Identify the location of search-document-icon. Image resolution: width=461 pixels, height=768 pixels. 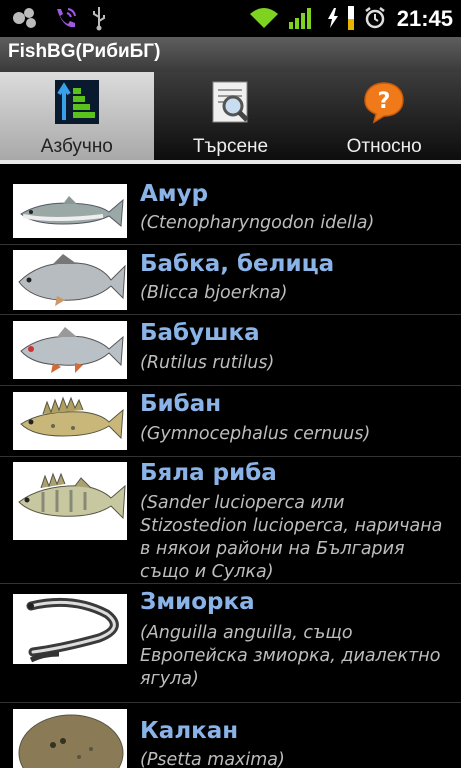
(231, 102).